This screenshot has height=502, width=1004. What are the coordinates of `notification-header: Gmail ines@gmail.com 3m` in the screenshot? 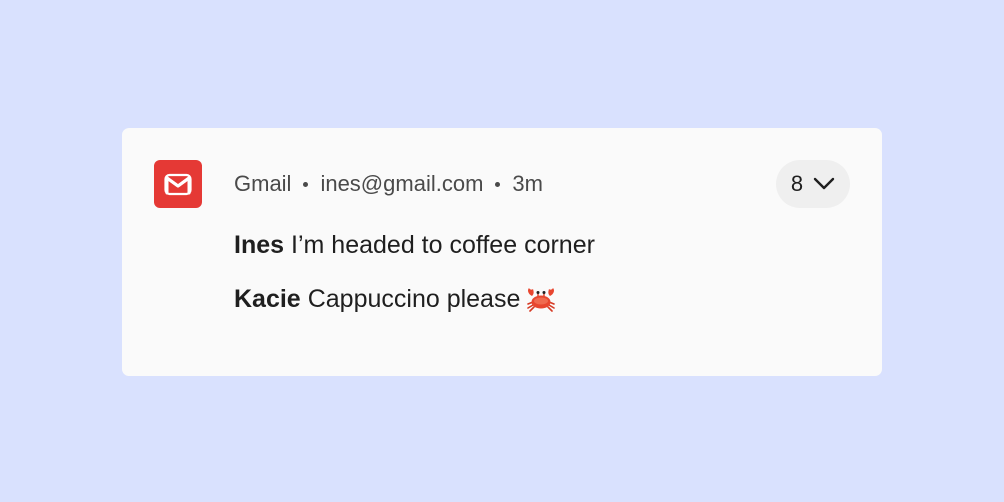 It's located at (388, 184).